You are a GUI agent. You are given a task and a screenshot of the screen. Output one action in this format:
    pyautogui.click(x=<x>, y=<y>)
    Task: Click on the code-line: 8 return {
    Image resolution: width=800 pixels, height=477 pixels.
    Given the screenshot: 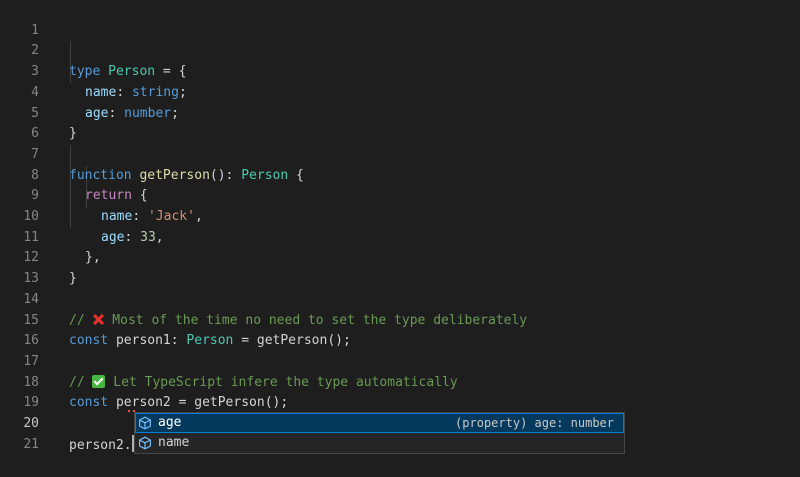 What is the action you would take?
    pyautogui.click(x=400, y=174)
    